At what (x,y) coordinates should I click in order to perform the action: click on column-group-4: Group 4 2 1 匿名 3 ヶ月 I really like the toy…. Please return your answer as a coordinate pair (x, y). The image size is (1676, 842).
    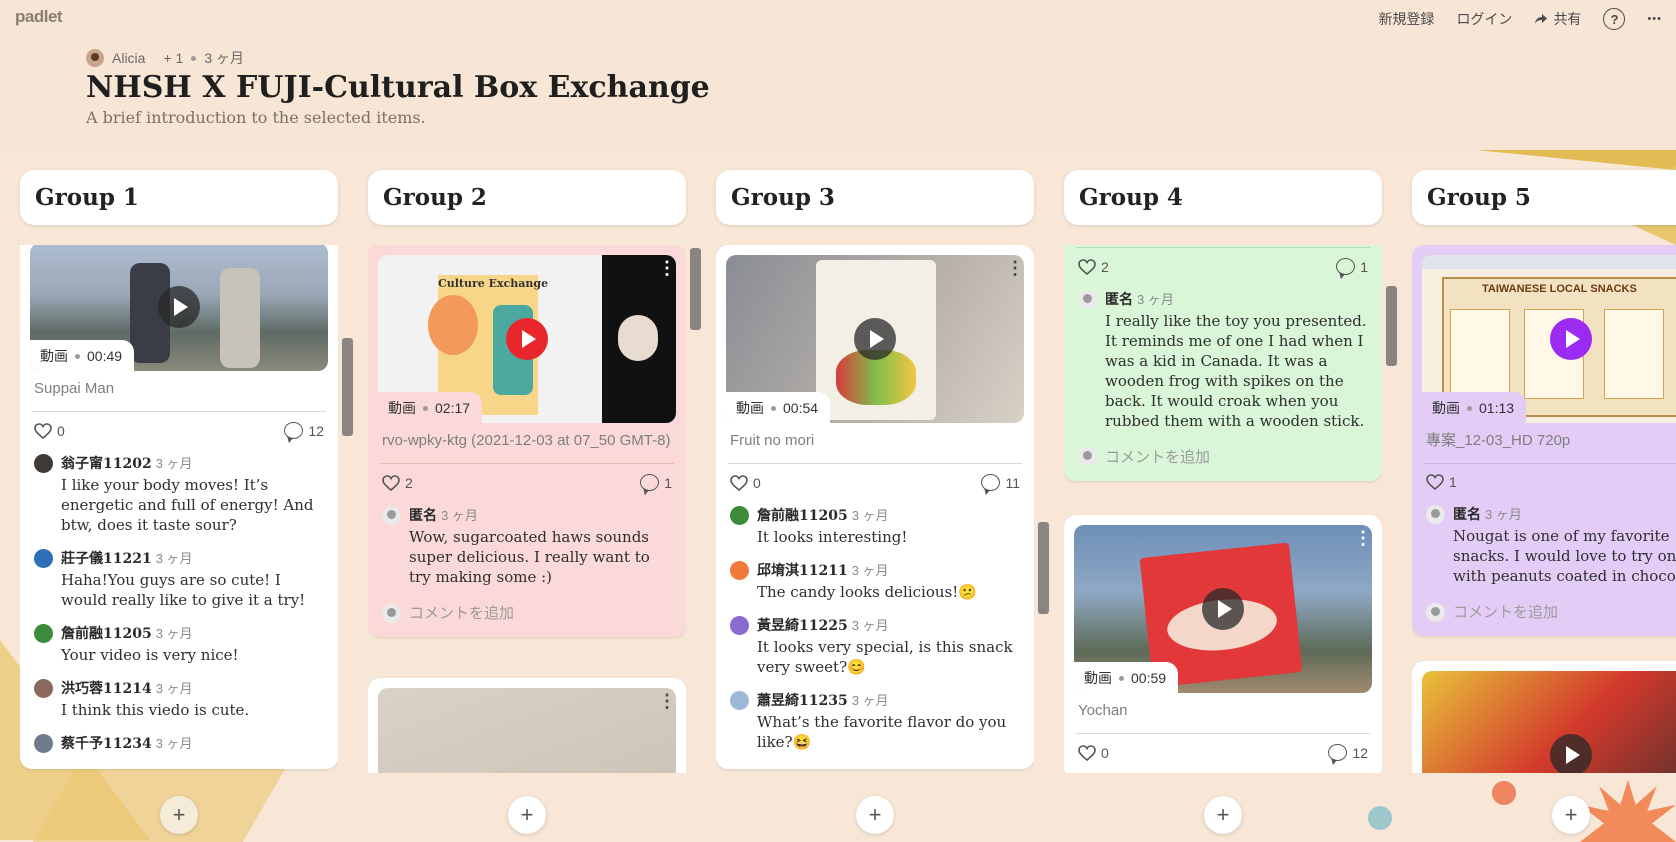
    Looking at the image, I should click on (1223, 471).